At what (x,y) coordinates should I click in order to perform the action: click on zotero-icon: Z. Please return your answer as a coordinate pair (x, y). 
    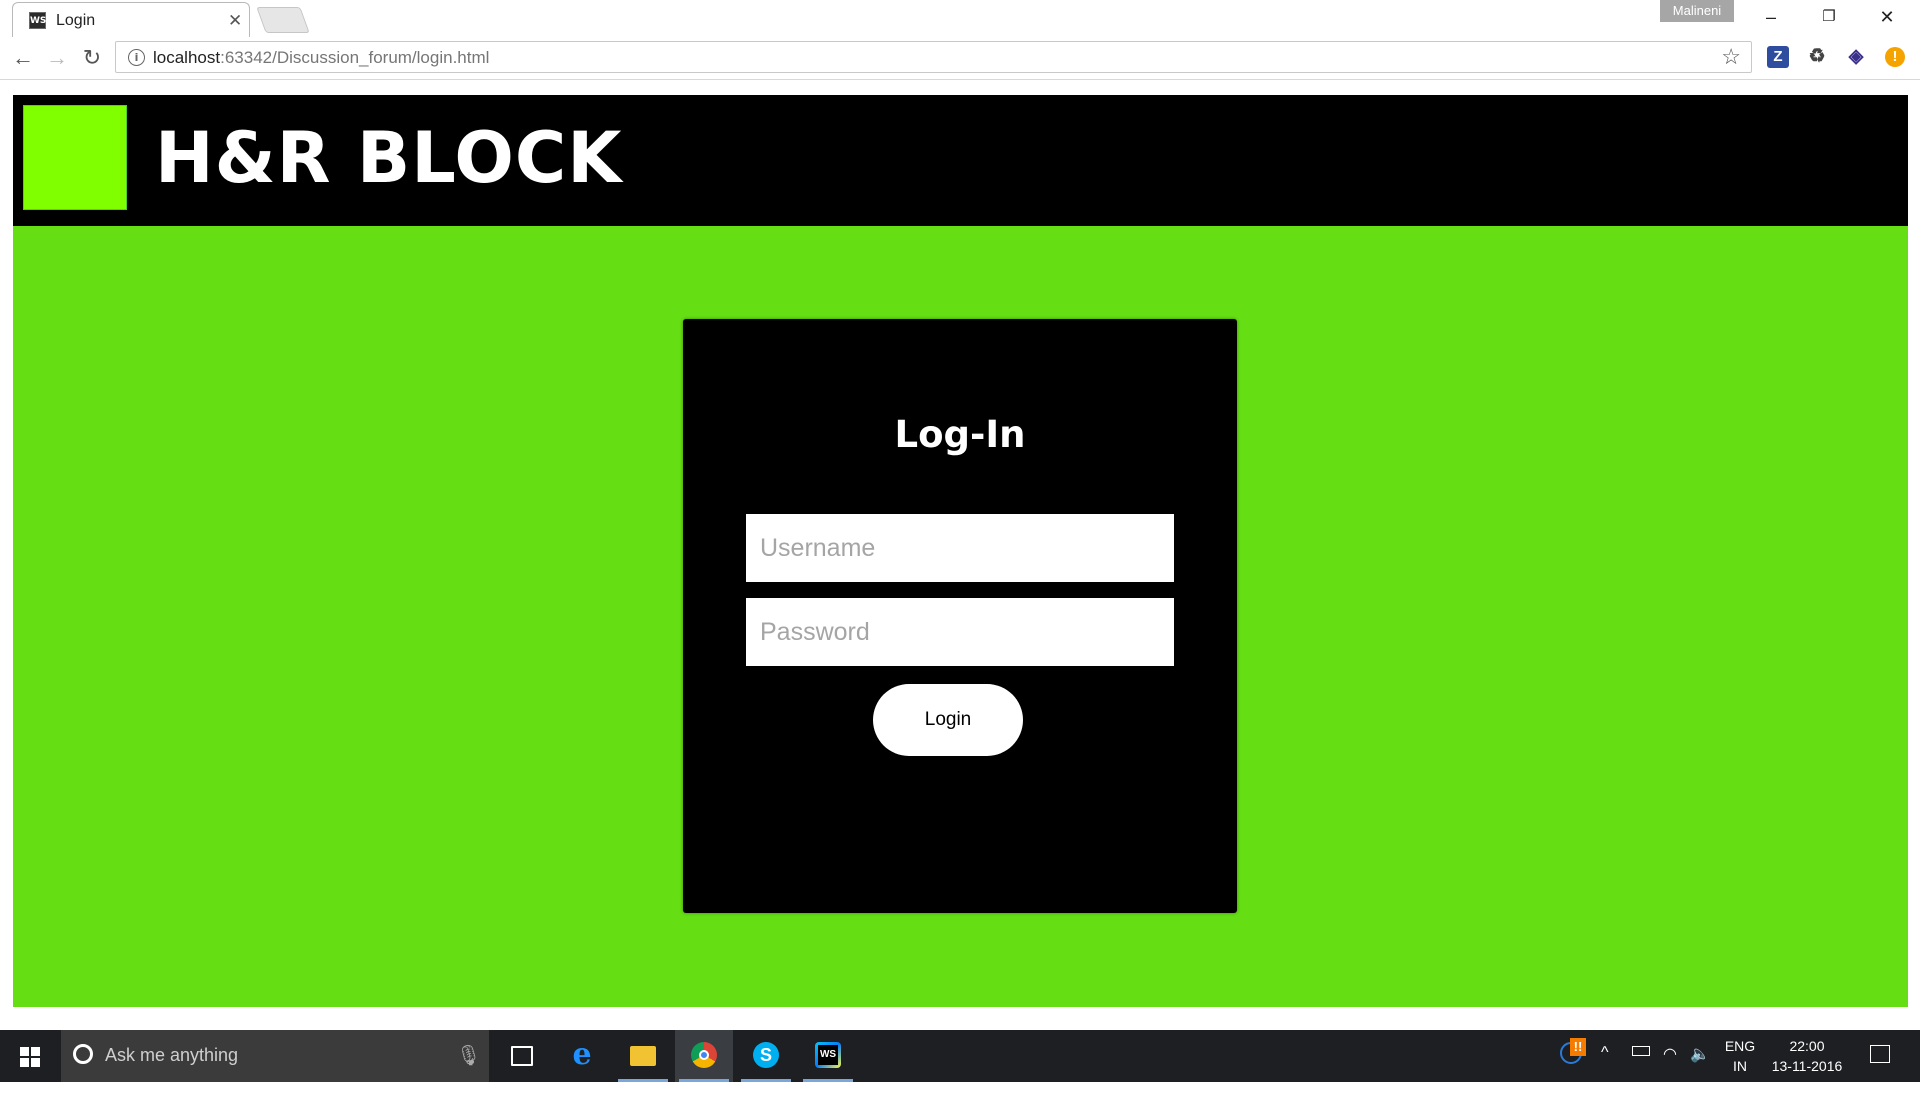
    Looking at the image, I should click on (1778, 57).